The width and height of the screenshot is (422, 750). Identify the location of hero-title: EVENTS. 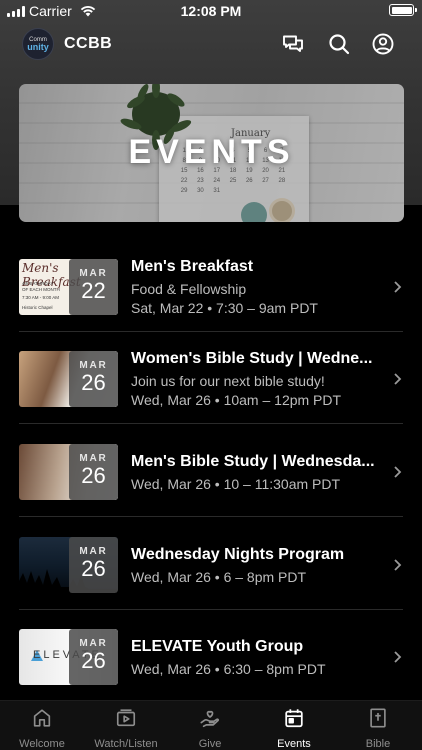
(211, 152).